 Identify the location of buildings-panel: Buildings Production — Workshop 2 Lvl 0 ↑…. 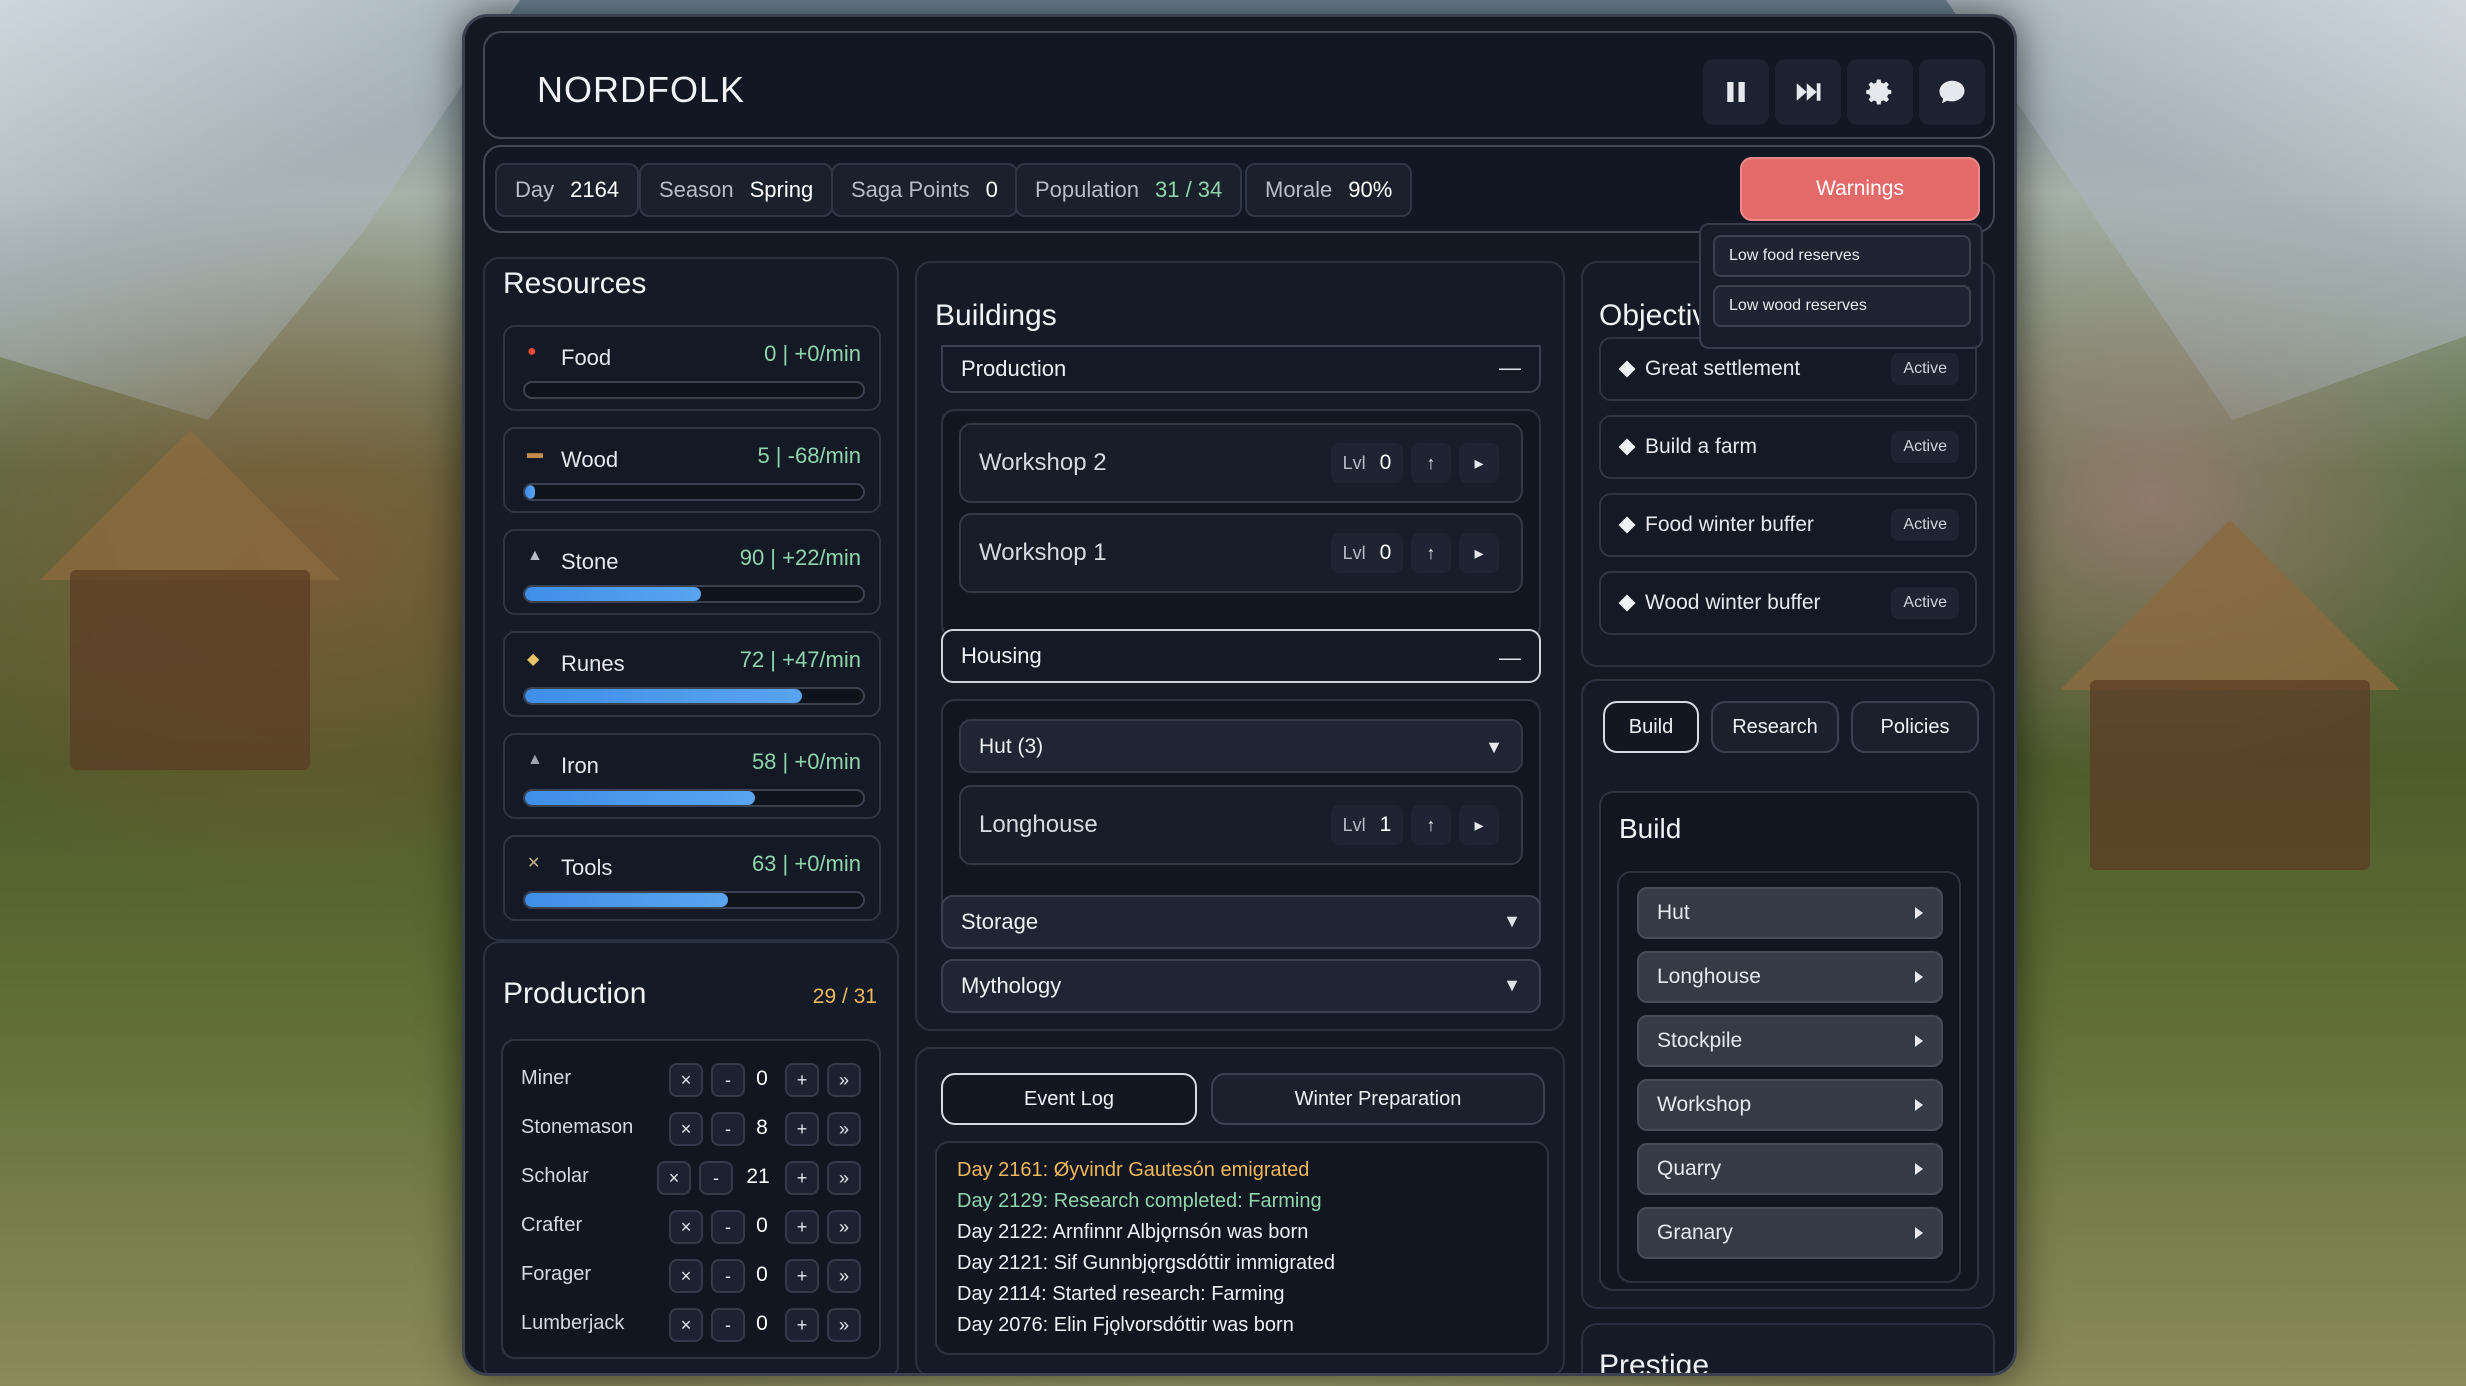
(1240, 646).